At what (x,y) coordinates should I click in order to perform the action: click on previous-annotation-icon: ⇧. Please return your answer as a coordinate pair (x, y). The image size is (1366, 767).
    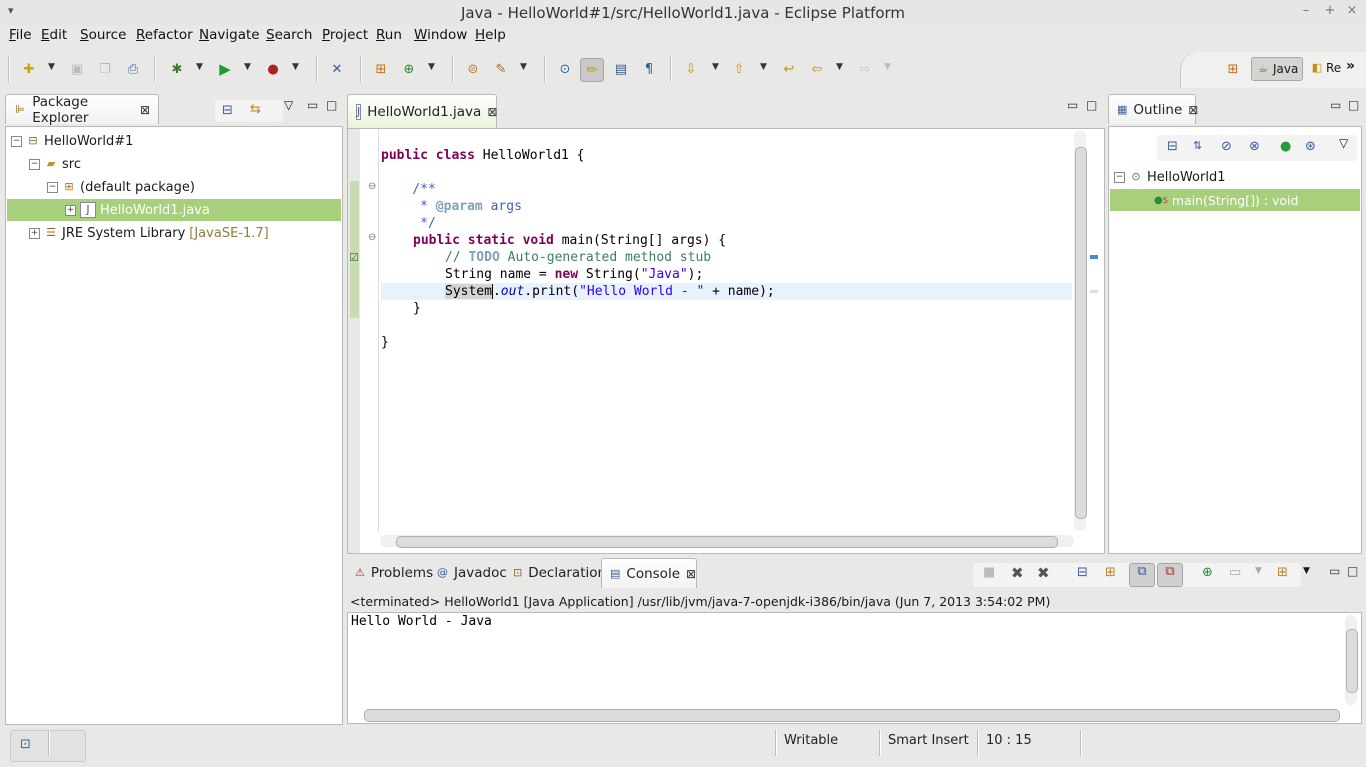
    Looking at the image, I should click on (739, 69).